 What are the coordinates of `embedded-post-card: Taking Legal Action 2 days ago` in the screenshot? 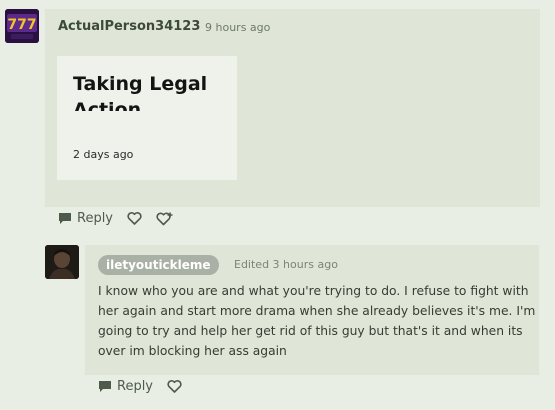 It's located at (147, 118).